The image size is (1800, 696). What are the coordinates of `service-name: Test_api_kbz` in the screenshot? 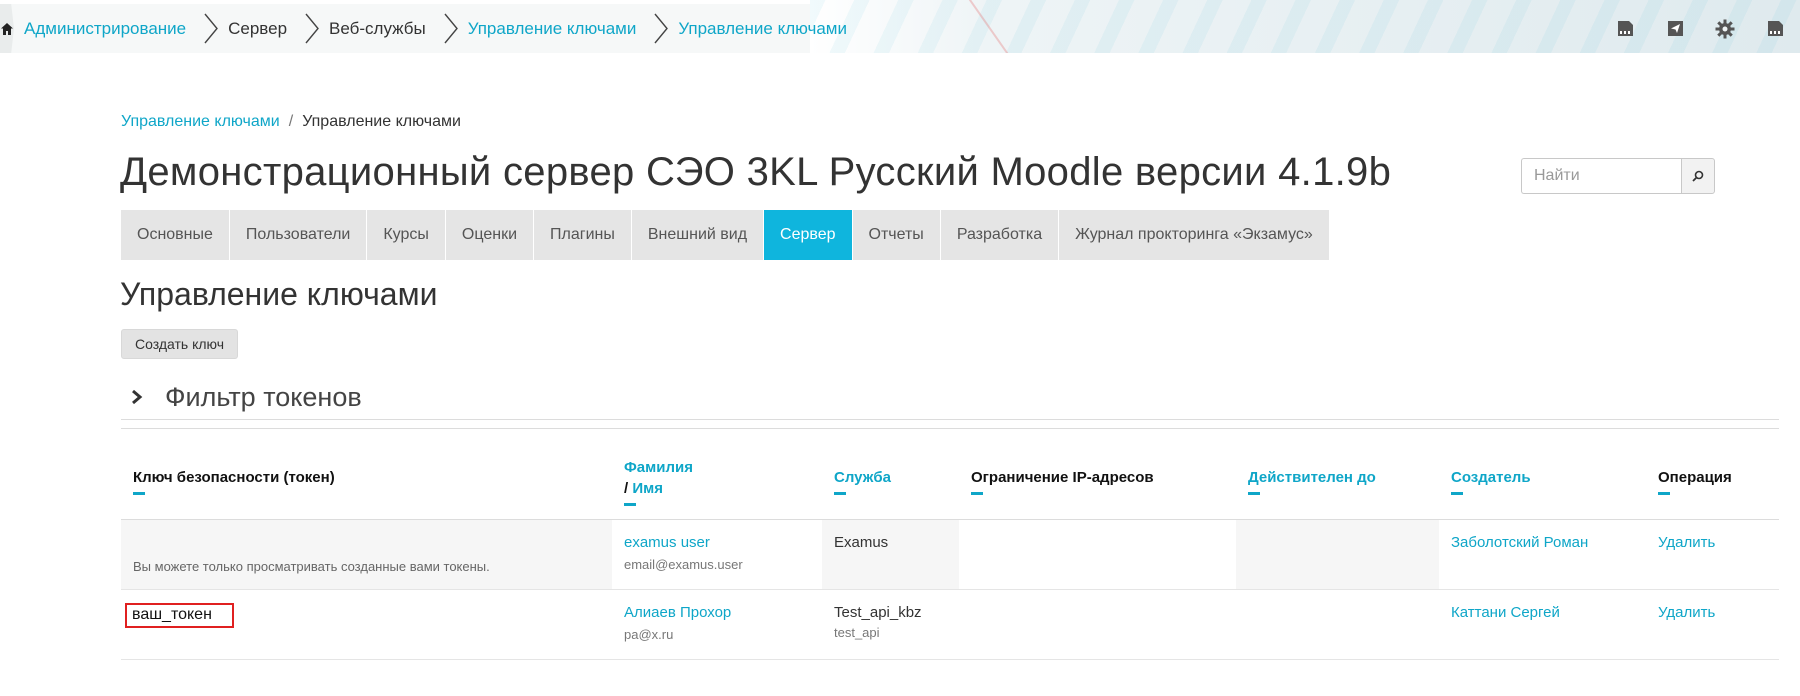 It's located at (878, 612).